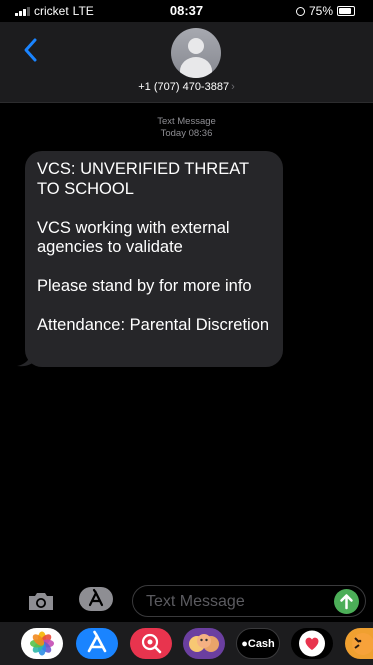 The image size is (373, 665). I want to click on alarm-icon, so click(300, 11).